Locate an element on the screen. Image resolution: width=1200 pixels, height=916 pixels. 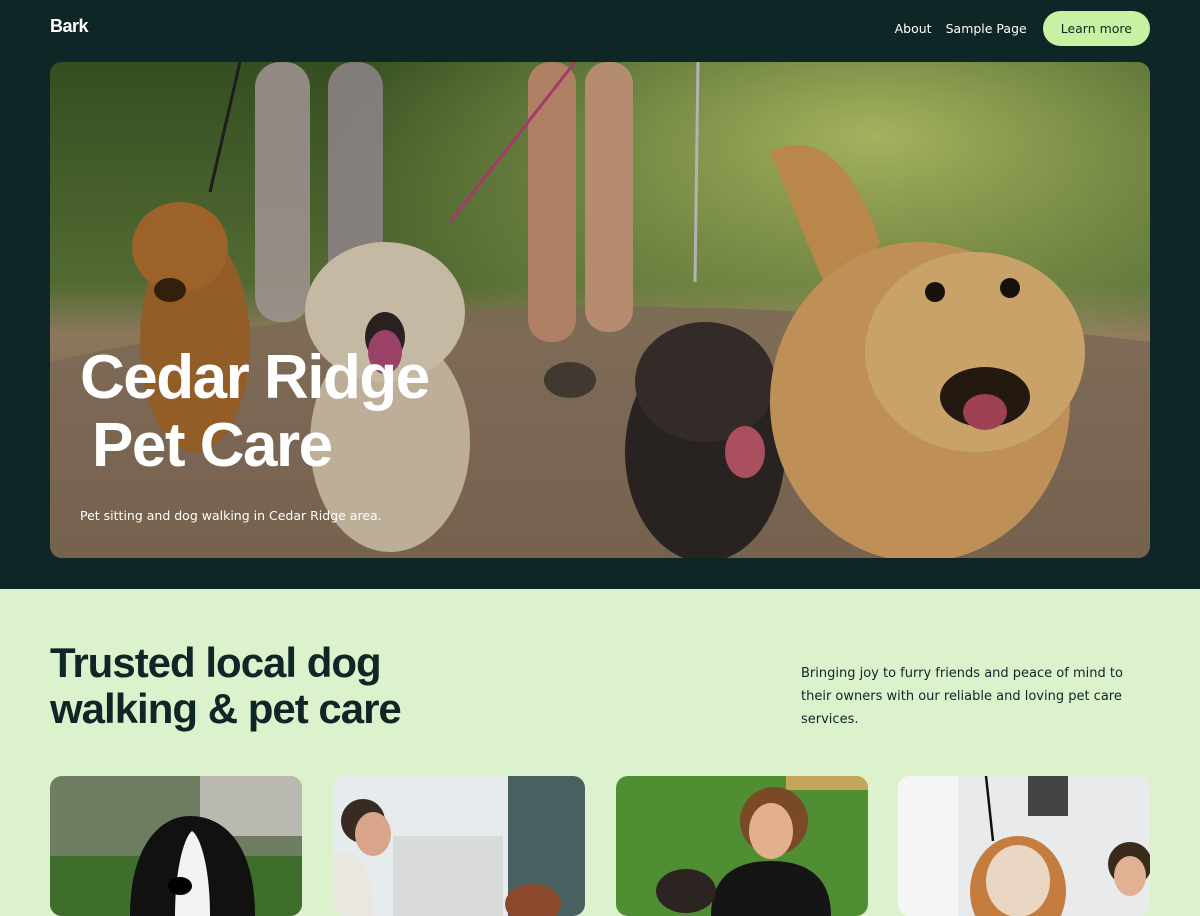
card-woman-with-puppies-photo is located at coordinates (742, 846).